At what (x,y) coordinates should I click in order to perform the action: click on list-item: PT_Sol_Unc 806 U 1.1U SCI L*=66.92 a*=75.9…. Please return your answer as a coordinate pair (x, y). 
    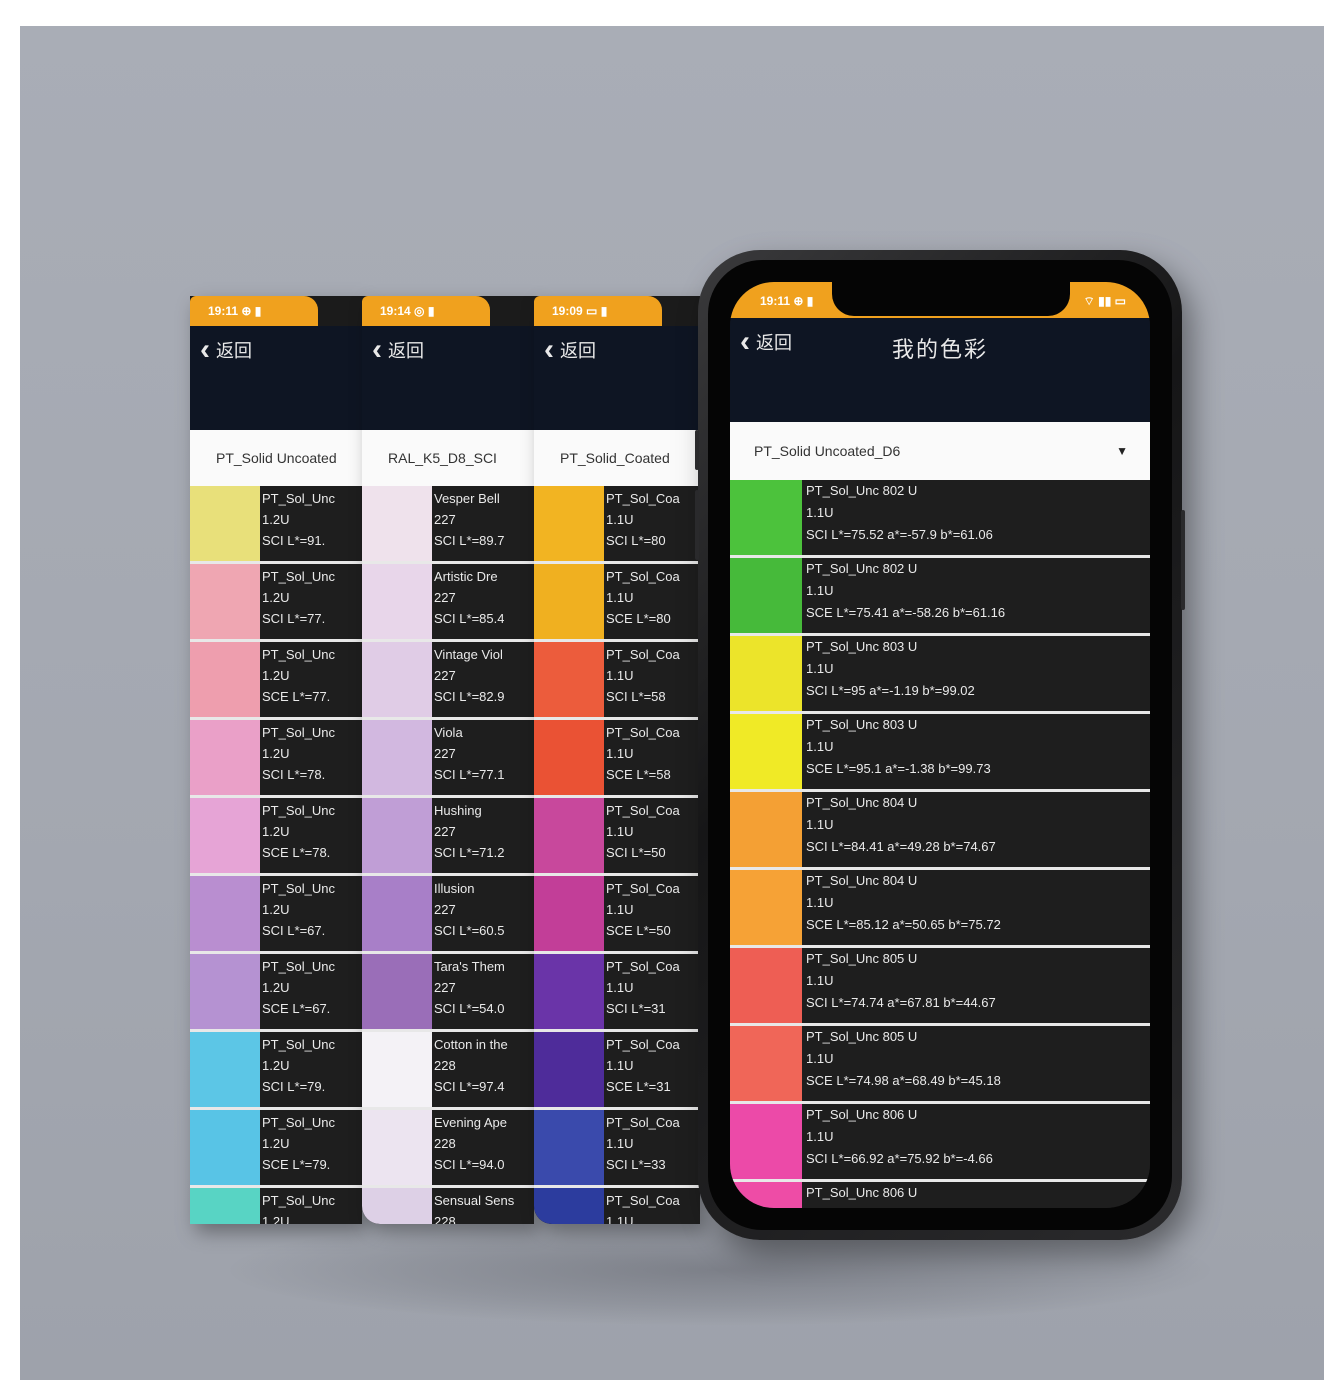
    Looking at the image, I should click on (940, 1143).